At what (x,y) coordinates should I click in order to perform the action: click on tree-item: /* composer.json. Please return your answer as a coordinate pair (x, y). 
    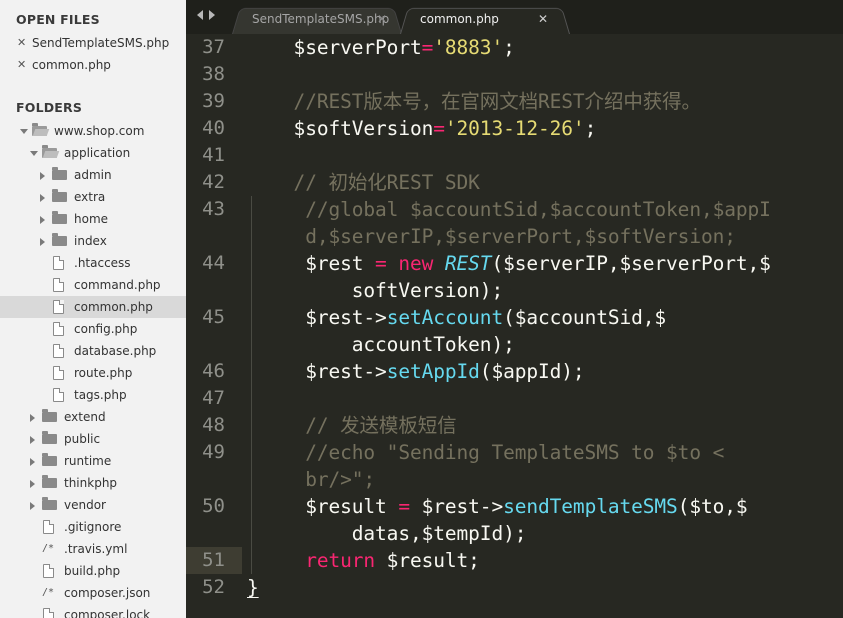
    Looking at the image, I should click on (93, 593).